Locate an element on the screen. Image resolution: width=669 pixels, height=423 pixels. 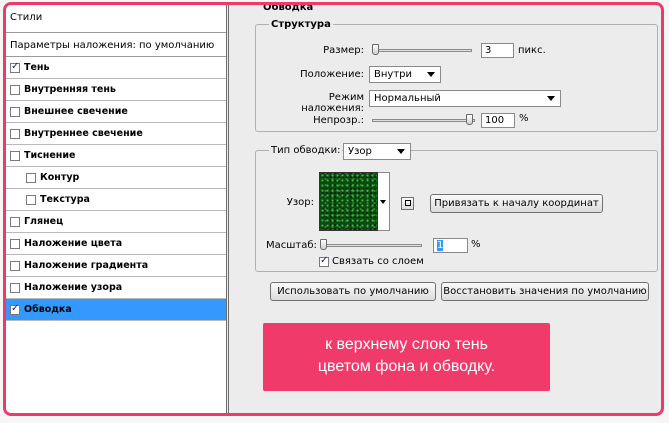
caption-line-1: к верхнему слою тень is located at coordinates (406, 344).